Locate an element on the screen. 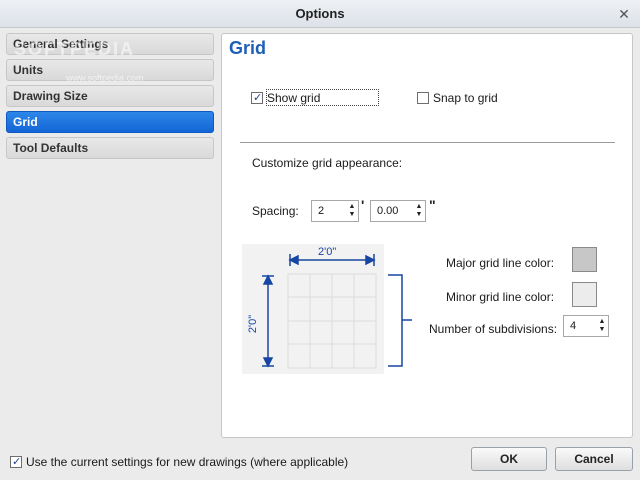 The width and height of the screenshot is (640, 480). subdivisions-stepper: 4 ▲ ▼ is located at coordinates (586, 326).